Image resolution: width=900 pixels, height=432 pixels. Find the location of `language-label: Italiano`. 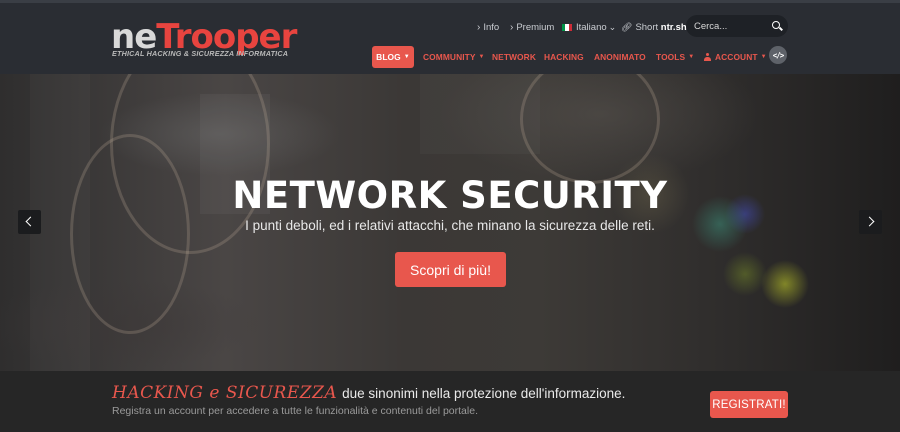

language-label: Italiano is located at coordinates (591, 27).